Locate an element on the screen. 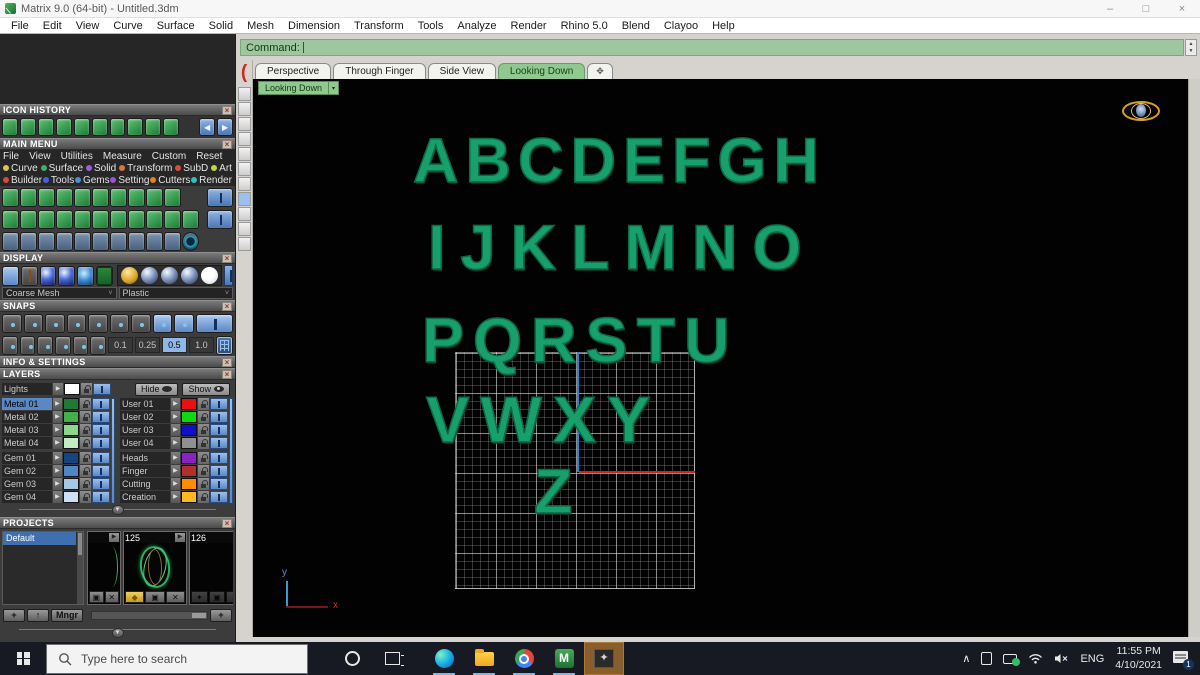 The height and width of the screenshot is (675, 1200). active-app-button: ✦ is located at coordinates (604, 658).